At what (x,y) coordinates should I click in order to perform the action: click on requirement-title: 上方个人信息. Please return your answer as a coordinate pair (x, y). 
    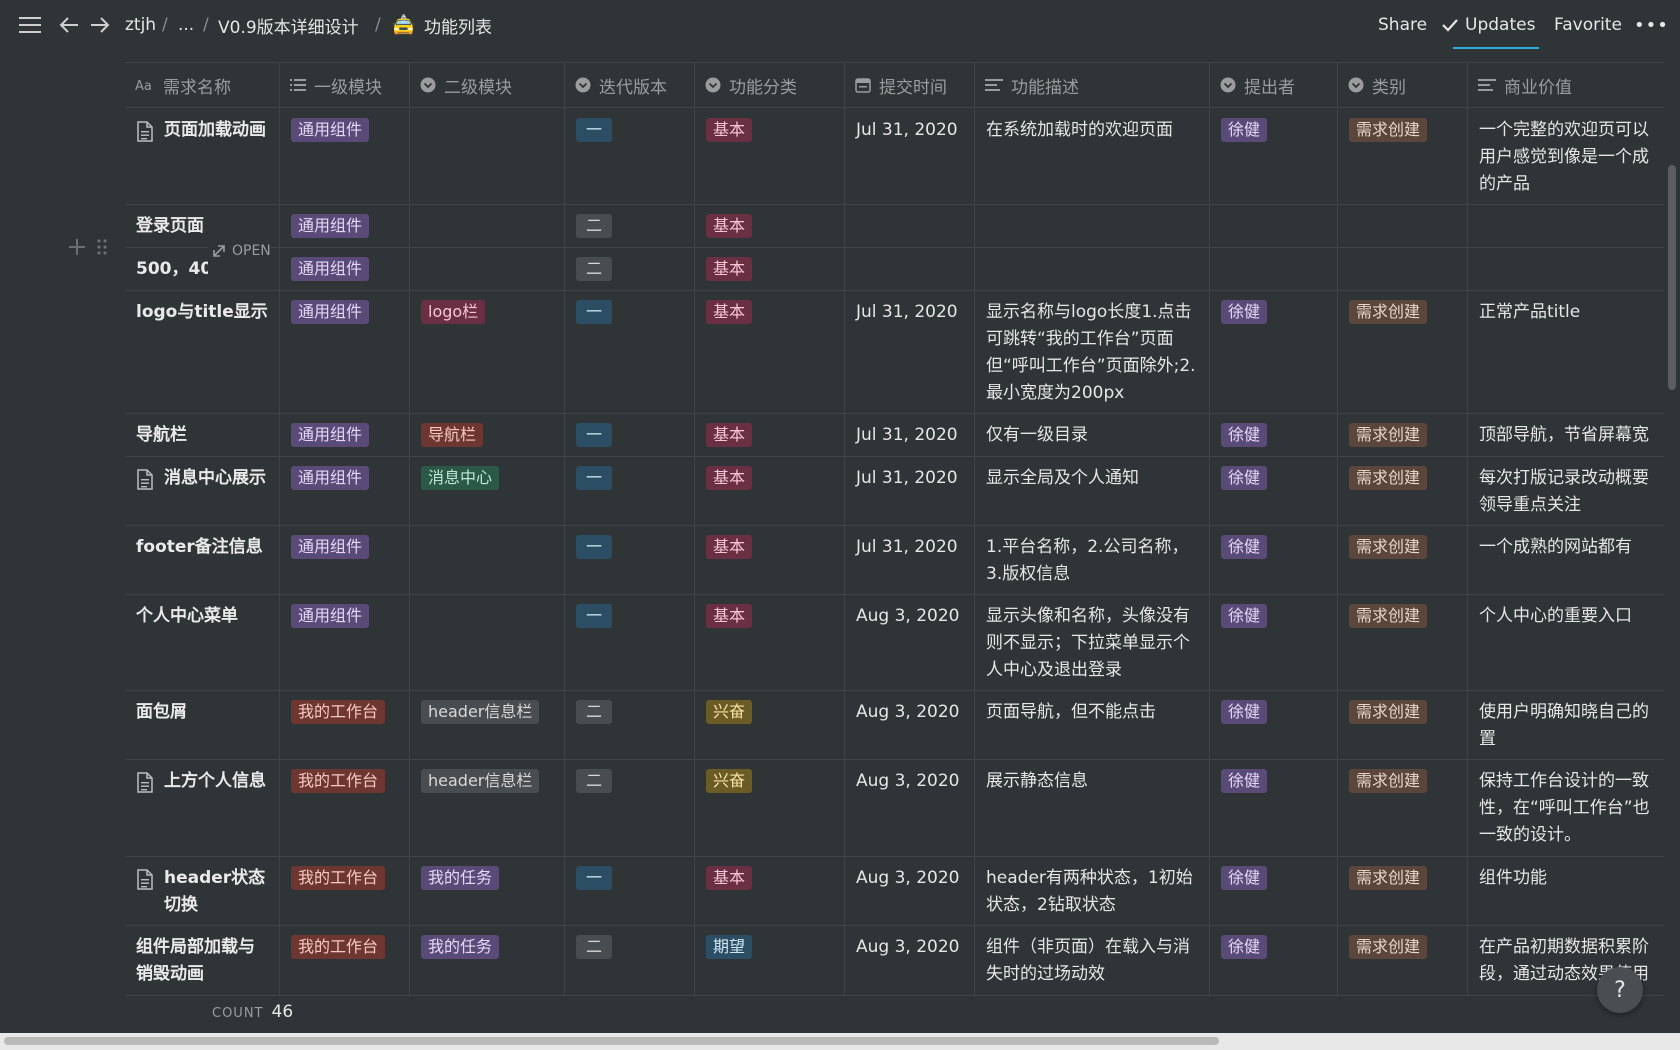
    Looking at the image, I should click on (215, 781).